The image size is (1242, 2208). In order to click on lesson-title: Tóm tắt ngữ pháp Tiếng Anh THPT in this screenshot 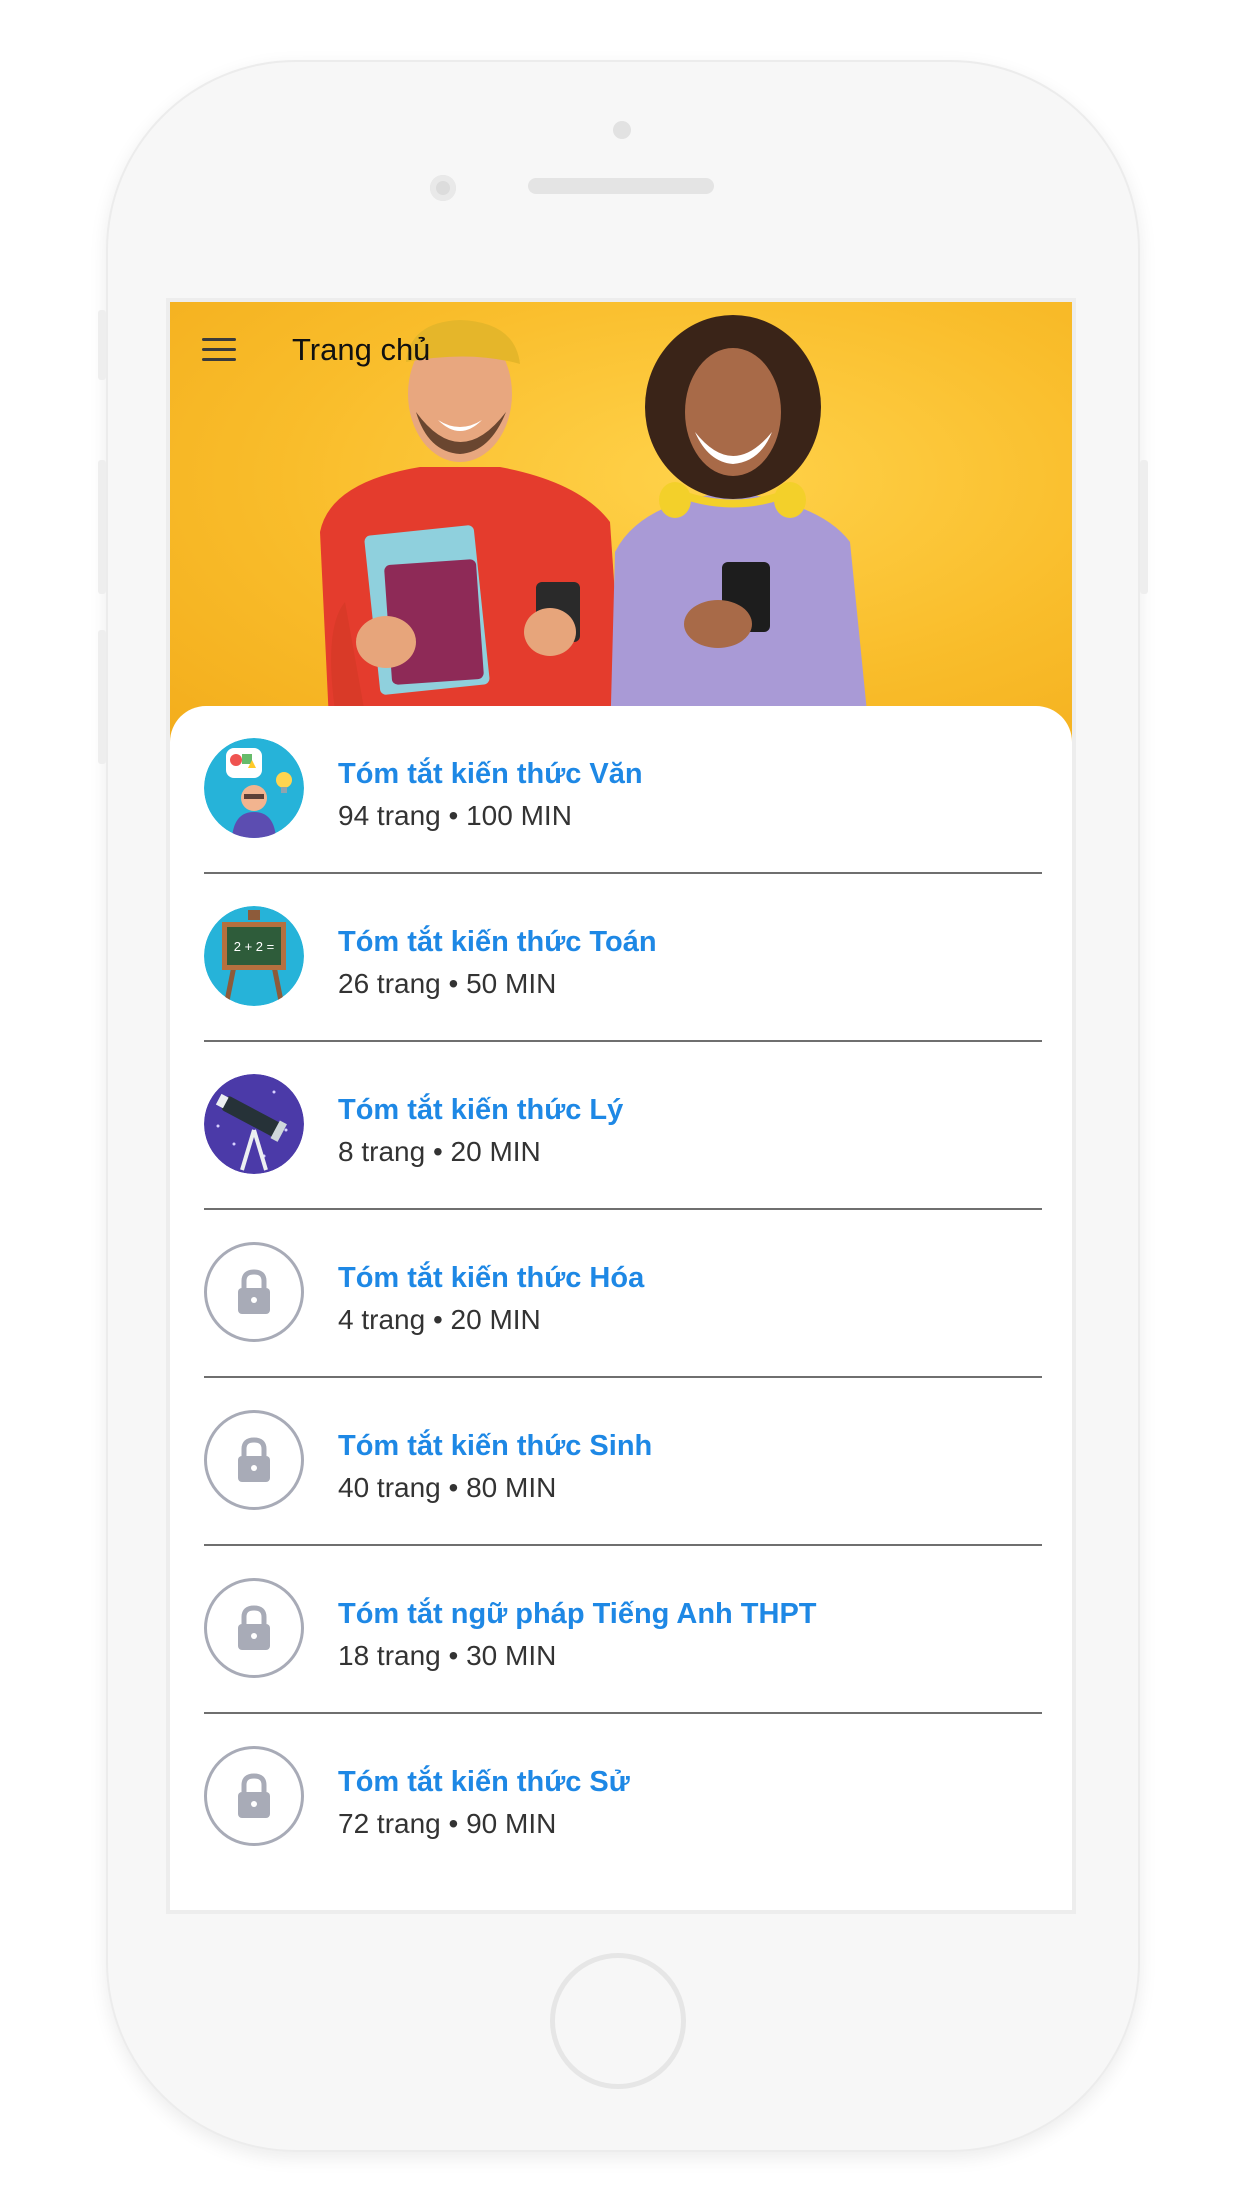, I will do `click(577, 1614)`.